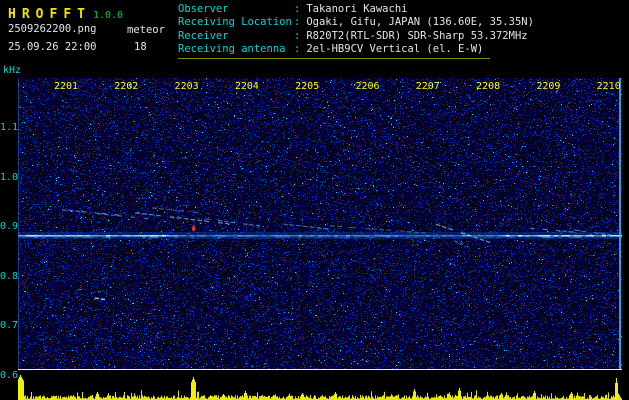 Image resolution: width=629 pixels, height=400 pixels. What do you see at coordinates (608, 86) in the screenshot?
I see `time-tick-label: 2210` at bounding box center [608, 86].